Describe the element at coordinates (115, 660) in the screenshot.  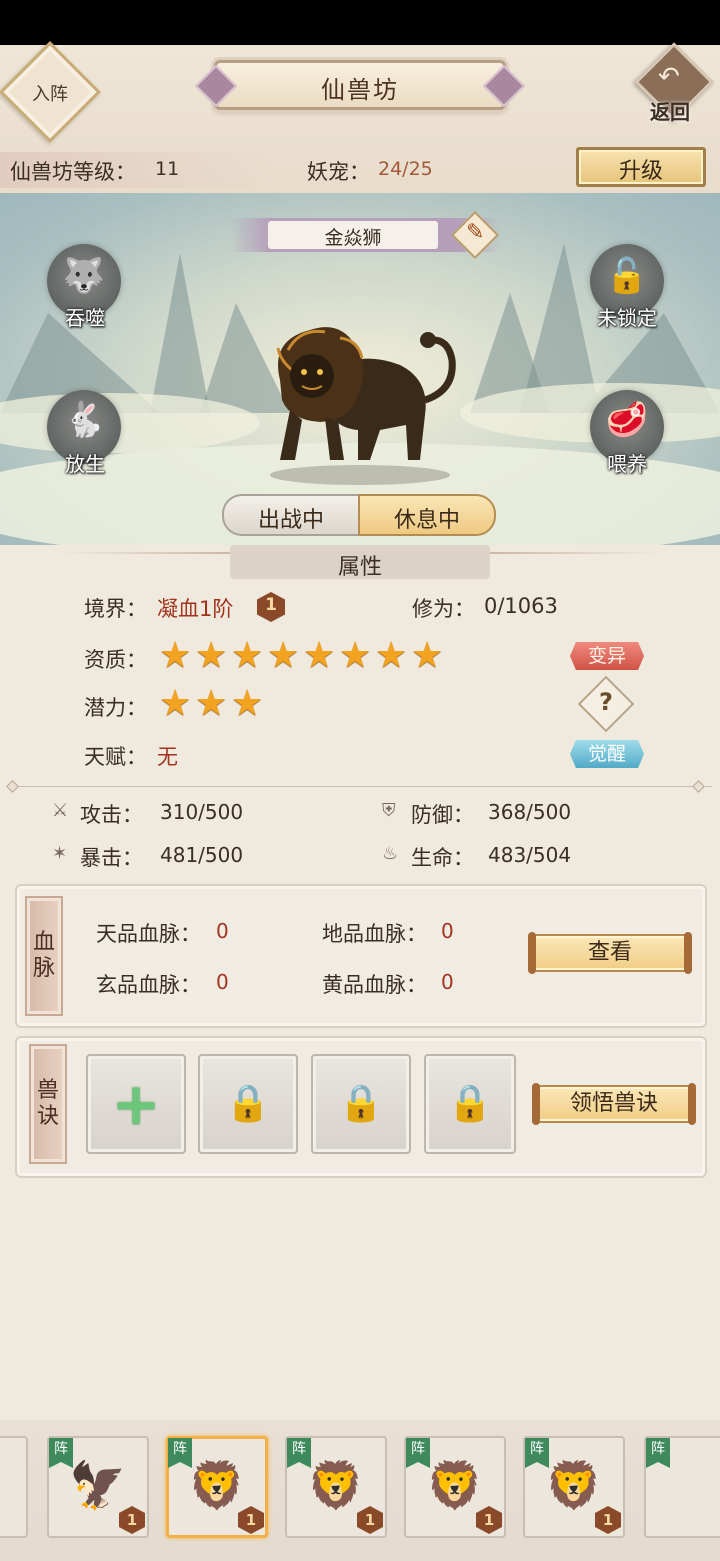
I see `aptitude-label: 资质：` at that location.